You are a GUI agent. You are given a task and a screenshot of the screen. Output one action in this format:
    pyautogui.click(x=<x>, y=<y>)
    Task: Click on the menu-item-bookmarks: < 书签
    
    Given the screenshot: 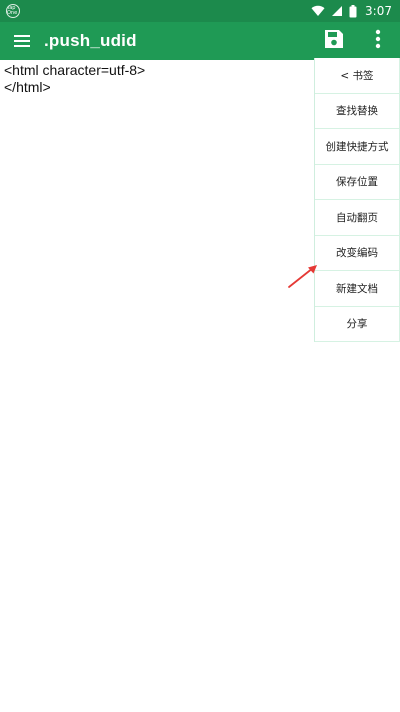 What is the action you would take?
    pyautogui.click(x=357, y=76)
    